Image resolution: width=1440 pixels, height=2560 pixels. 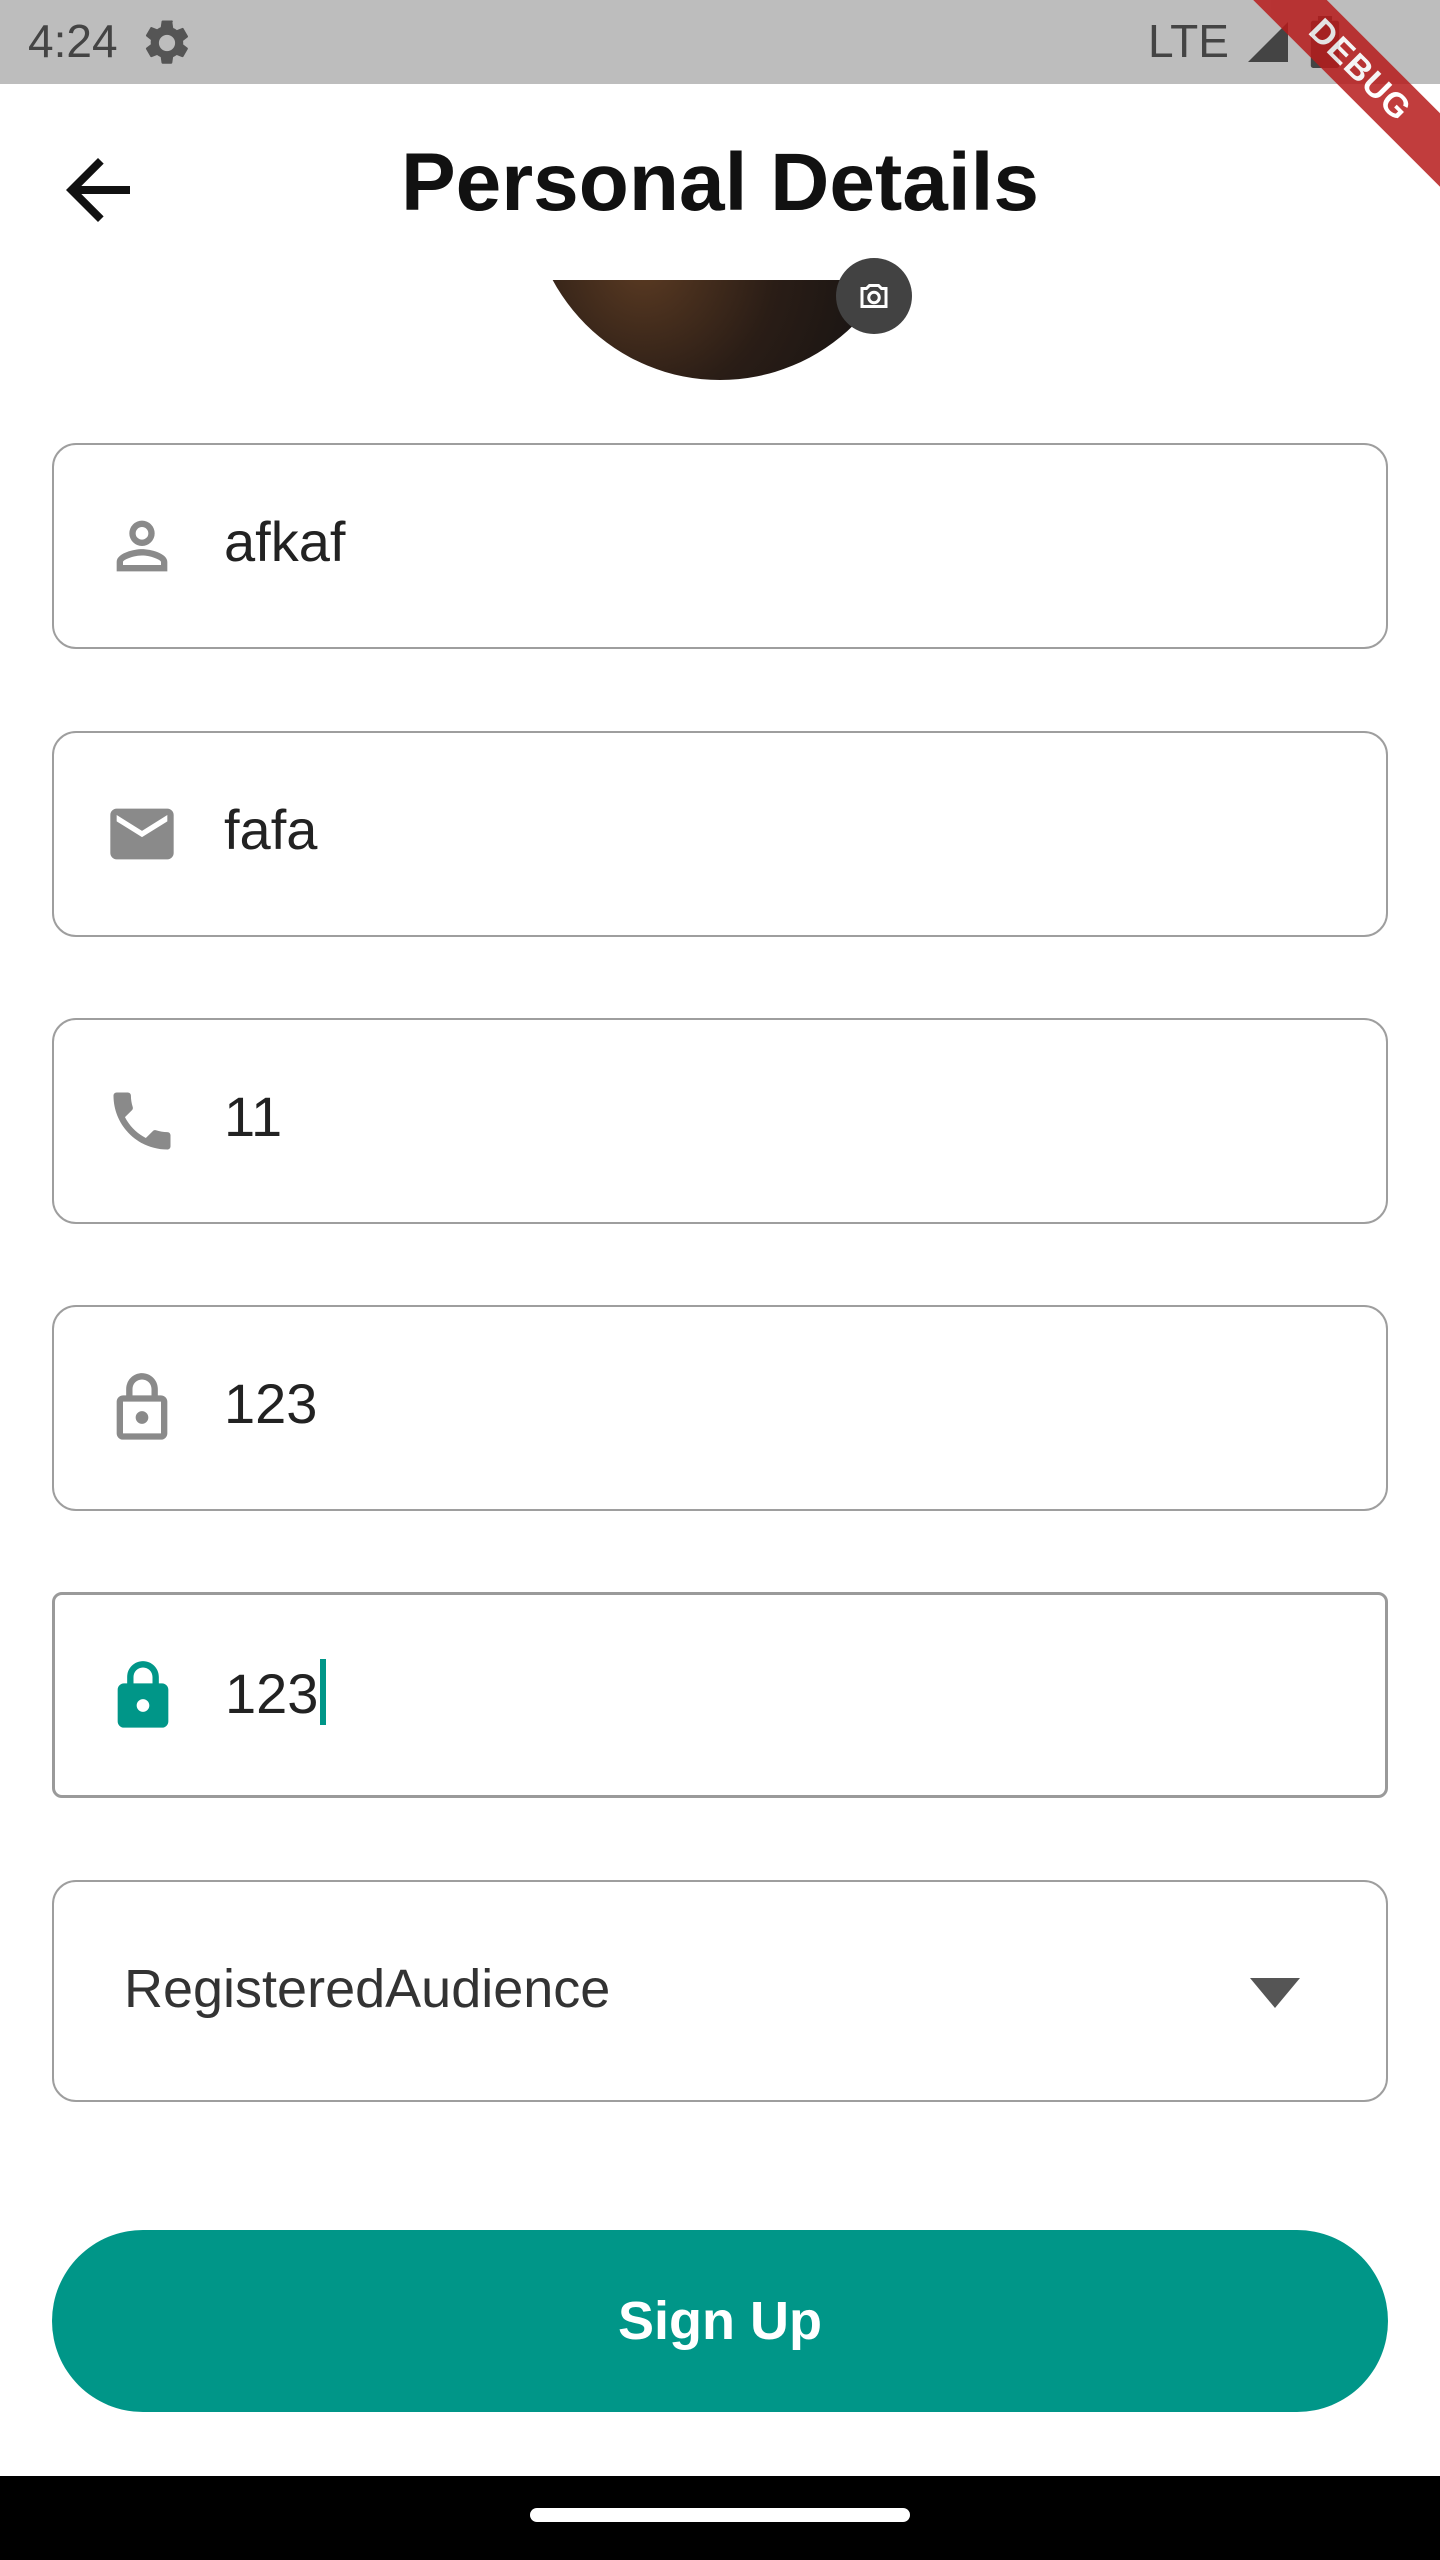 What do you see at coordinates (272, 1693) in the screenshot?
I see `confirm-password-text: 123` at bounding box center [272, 1693].